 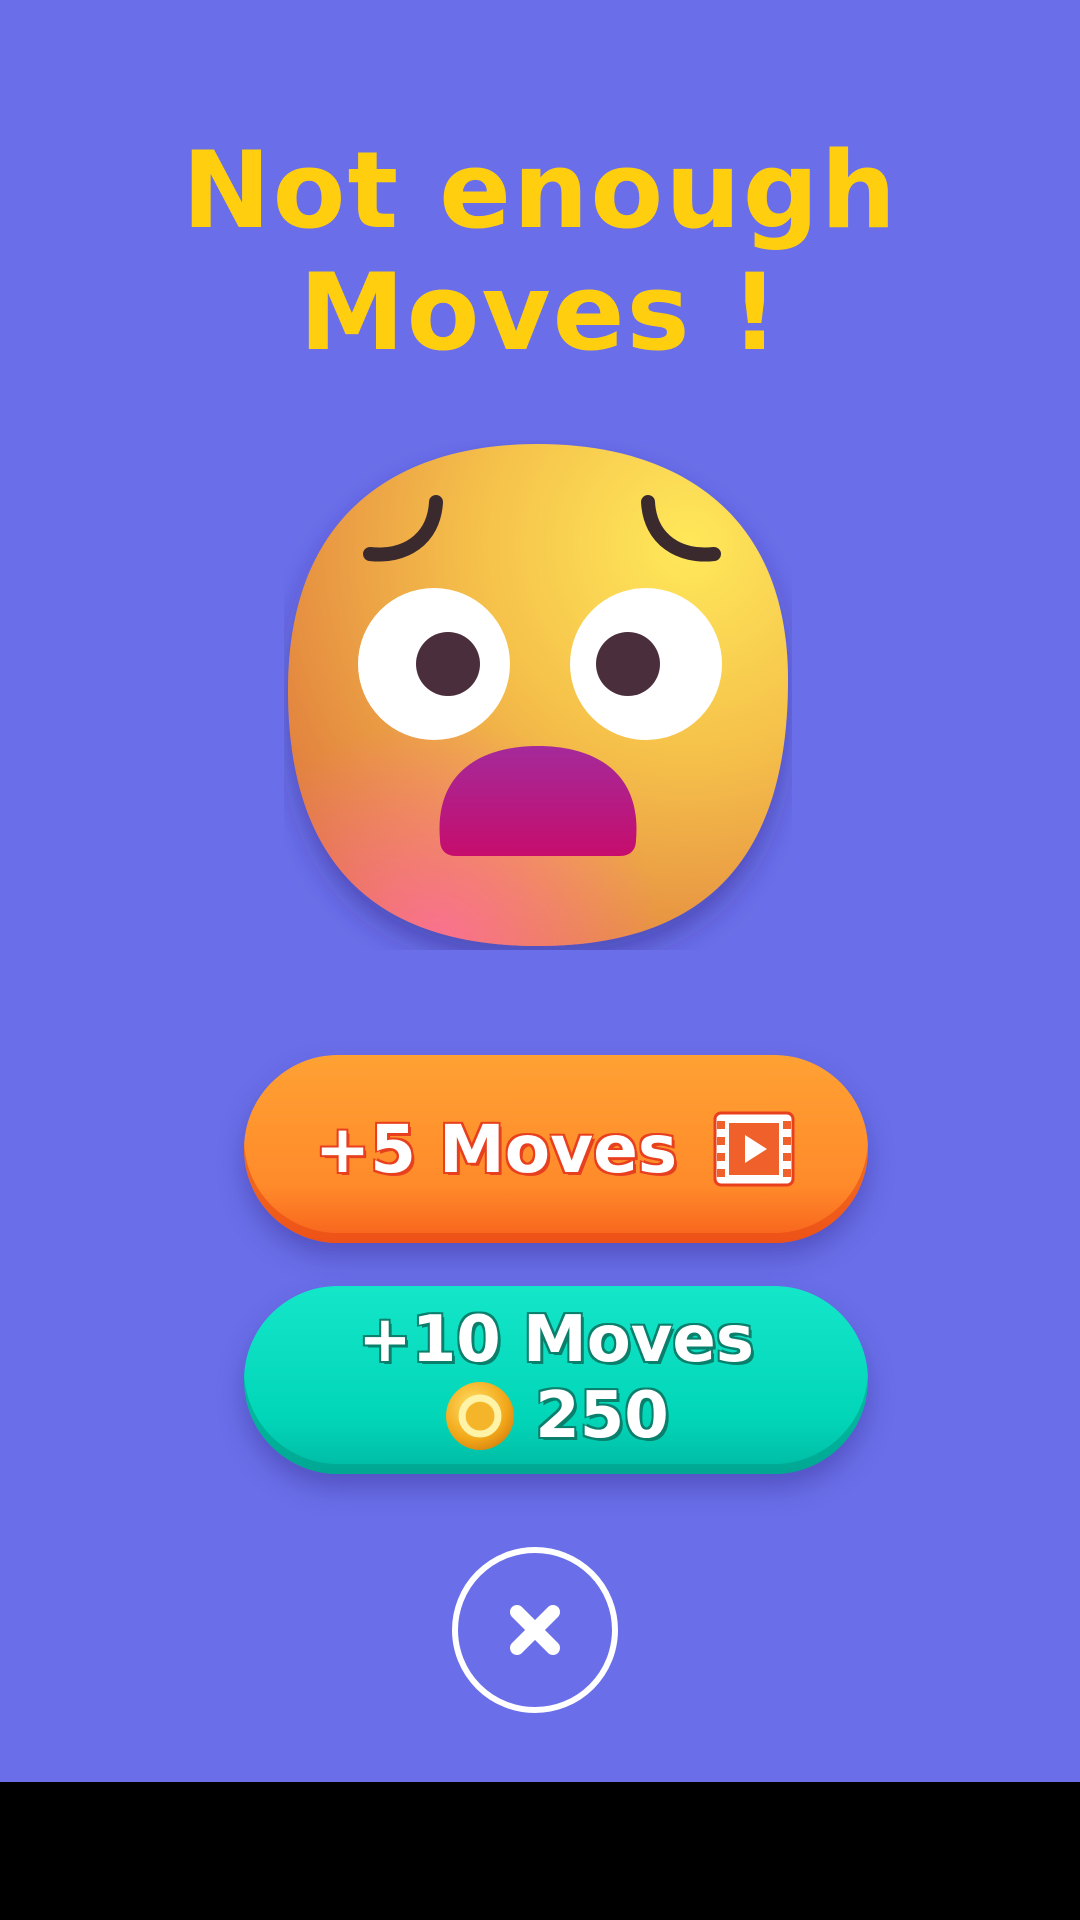 I want to click on system-navigation-bar, so click(x=540, y=1851).